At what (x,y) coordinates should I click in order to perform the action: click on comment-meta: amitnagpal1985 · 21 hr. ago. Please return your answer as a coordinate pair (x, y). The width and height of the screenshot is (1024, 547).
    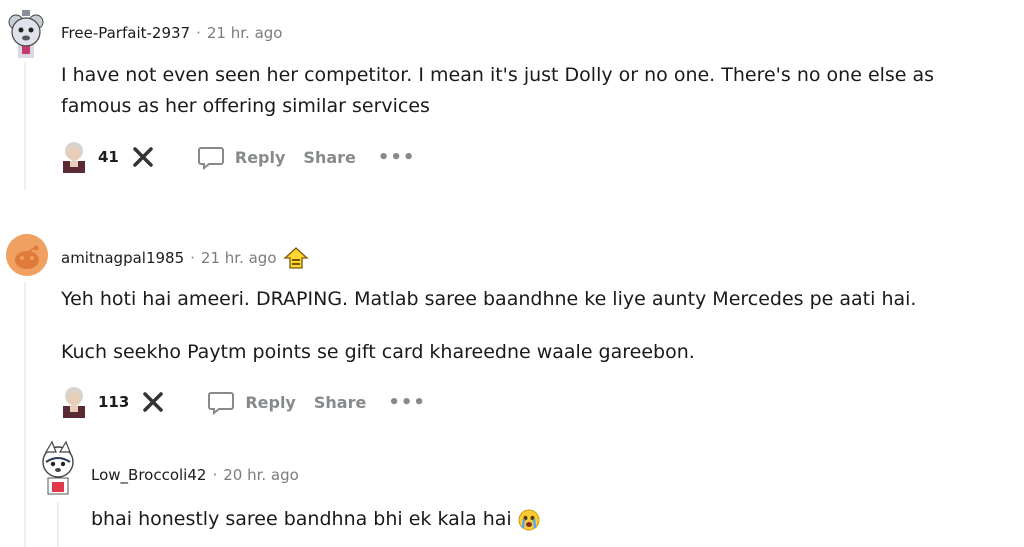
    Looking at the image, I should click on (185, 258).